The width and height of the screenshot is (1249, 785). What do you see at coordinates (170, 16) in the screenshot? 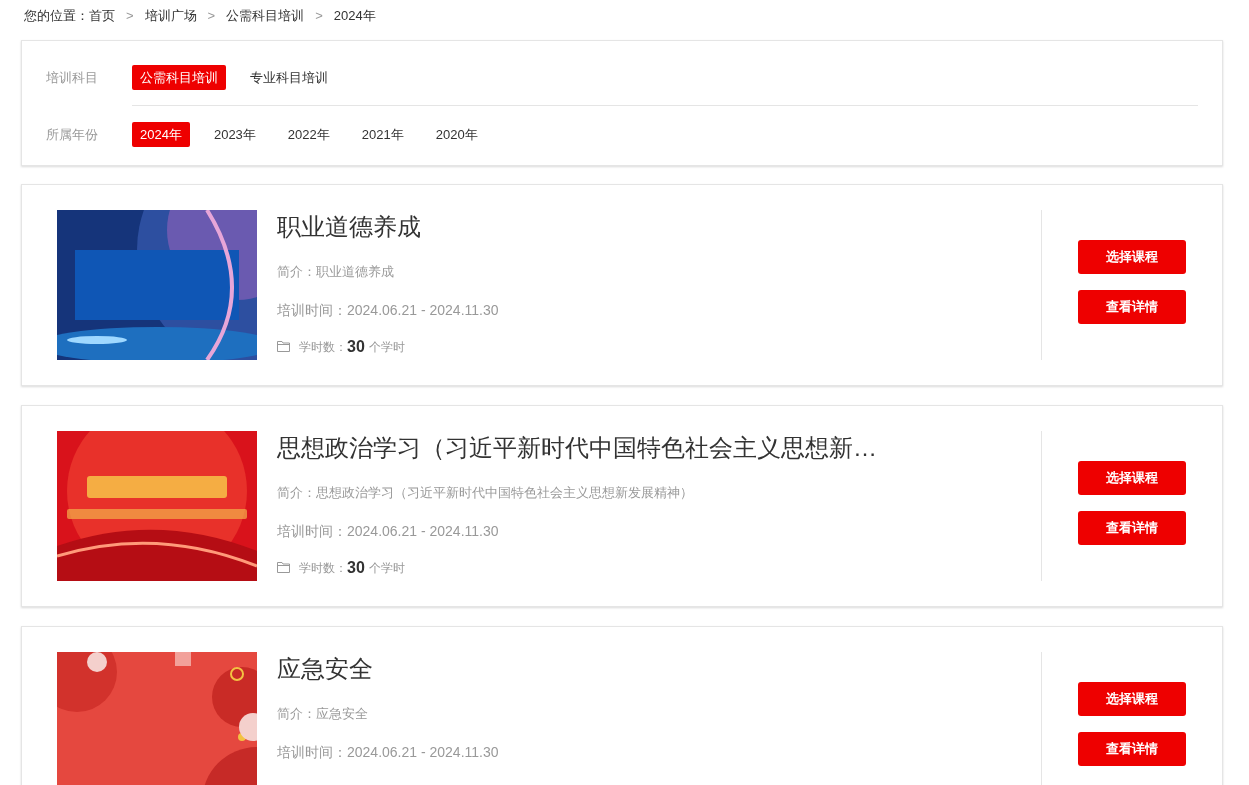
I see `breadcrumb-link: 培训广场` at bounding box center [170, 16].